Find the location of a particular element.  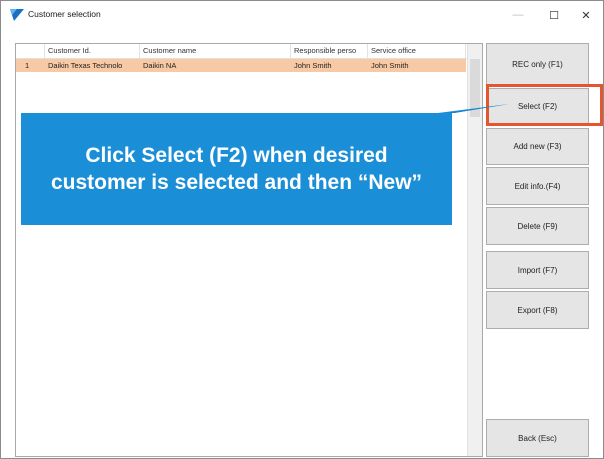

export-button: Export (F8) is located at coordinates (537, 310).